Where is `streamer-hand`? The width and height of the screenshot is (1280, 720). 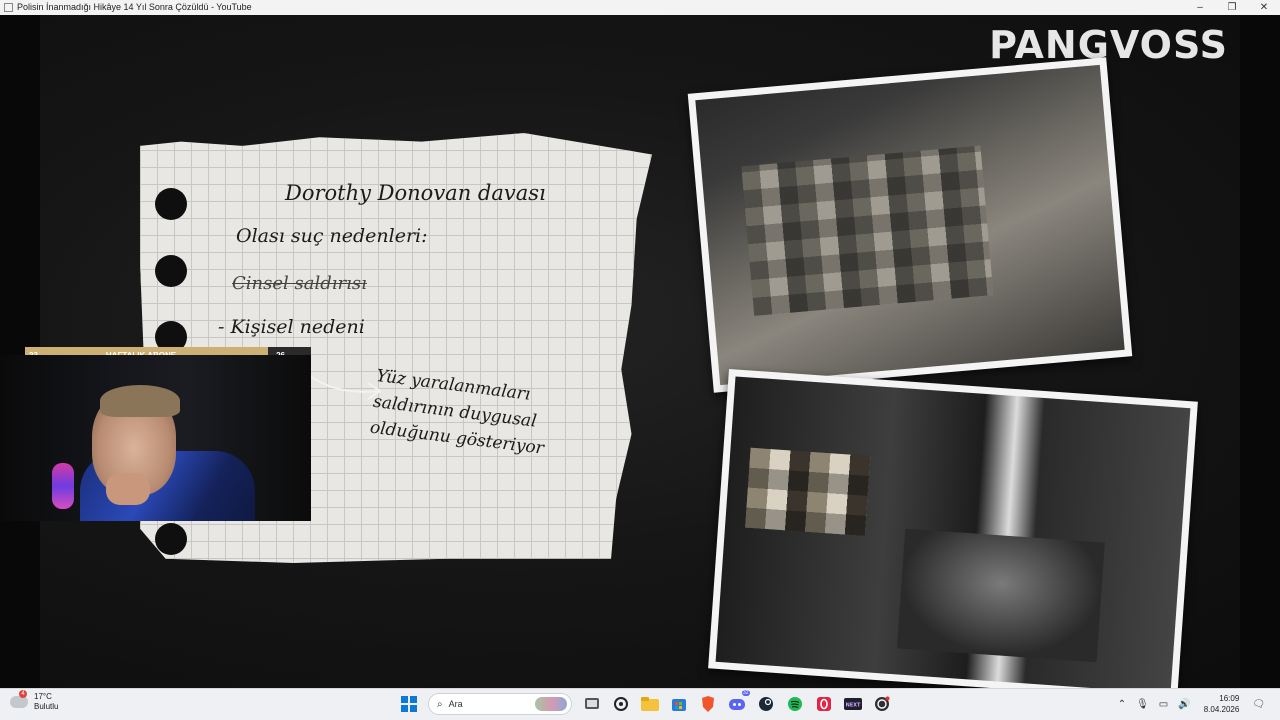 streamer-hand is located at coordinates (128, 489).